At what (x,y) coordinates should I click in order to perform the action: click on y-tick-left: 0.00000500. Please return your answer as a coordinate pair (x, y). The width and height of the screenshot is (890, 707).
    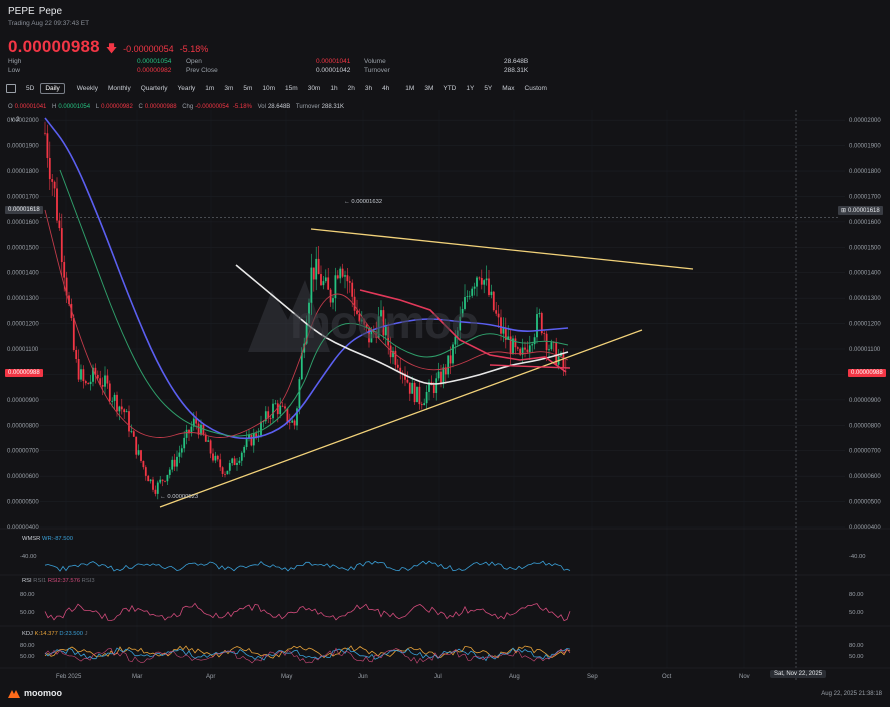
    Looking at the image, I should click on (23, 503).